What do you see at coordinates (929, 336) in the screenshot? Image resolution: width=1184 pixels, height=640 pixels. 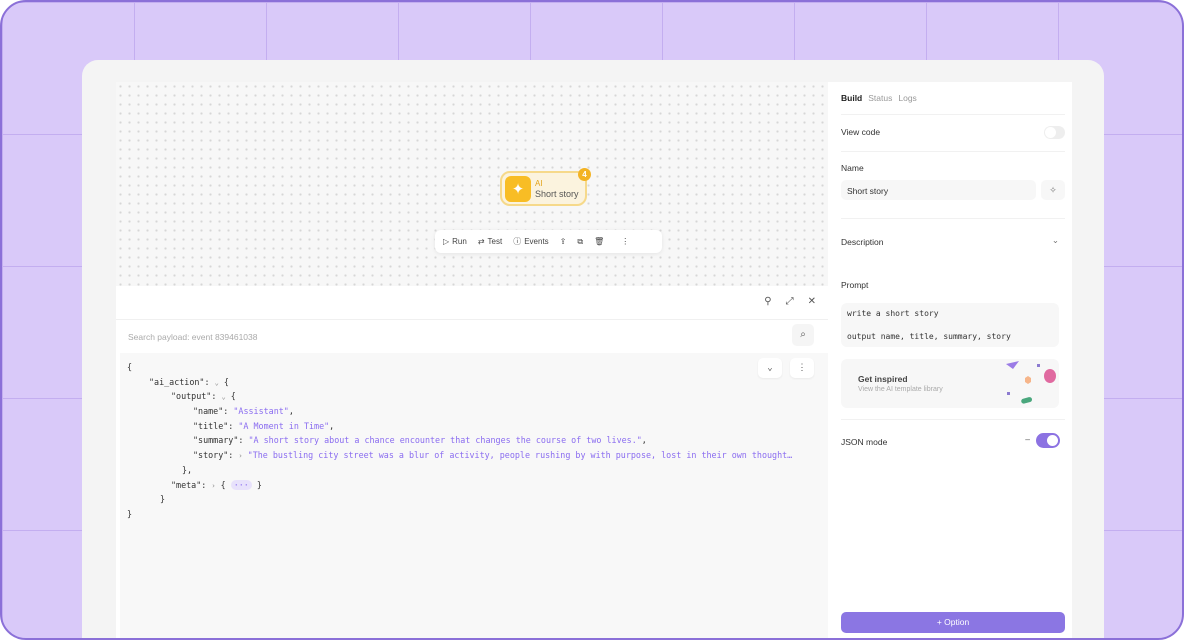 I see `prompt-line: output name, title, summary, story` at bounding box center [929, 336].